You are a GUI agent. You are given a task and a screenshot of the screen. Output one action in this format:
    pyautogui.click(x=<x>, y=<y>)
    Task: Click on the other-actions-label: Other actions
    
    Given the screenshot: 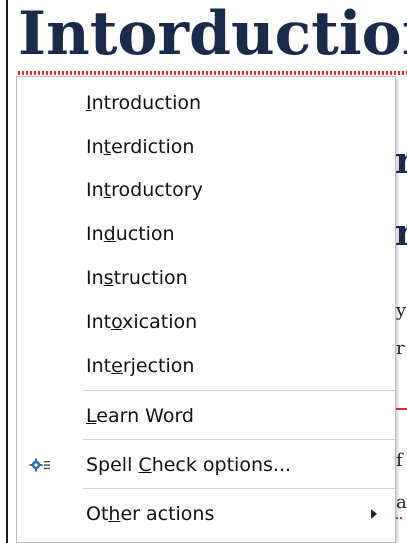 What is the action you would take?
    pyautogui.click(x=150, y=514)
    